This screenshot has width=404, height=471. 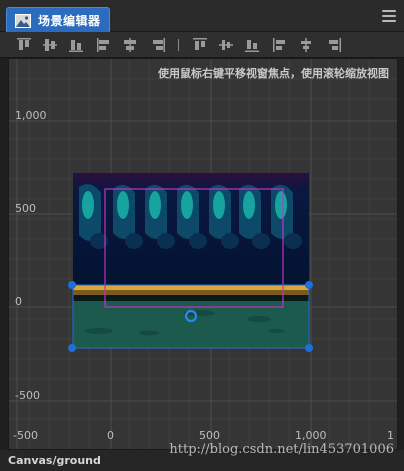 I want to click on distribute-vertical-center-icon, so click(x=226, y=45).